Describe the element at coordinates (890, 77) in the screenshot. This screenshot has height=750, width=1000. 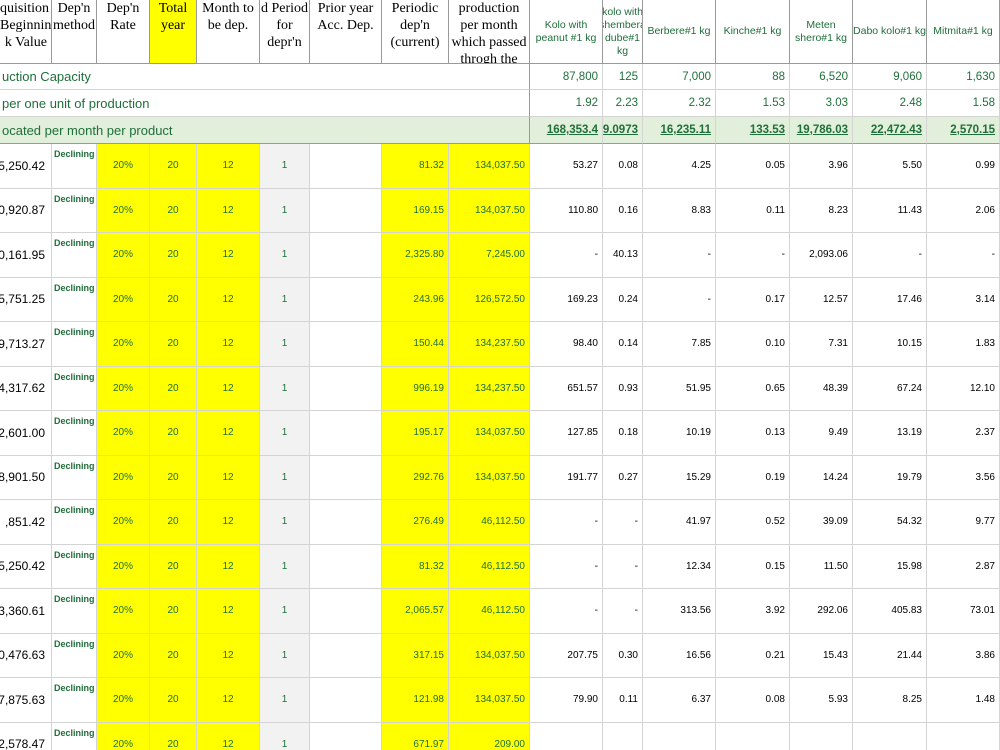
I see `summary-value: 9,060` at that location.